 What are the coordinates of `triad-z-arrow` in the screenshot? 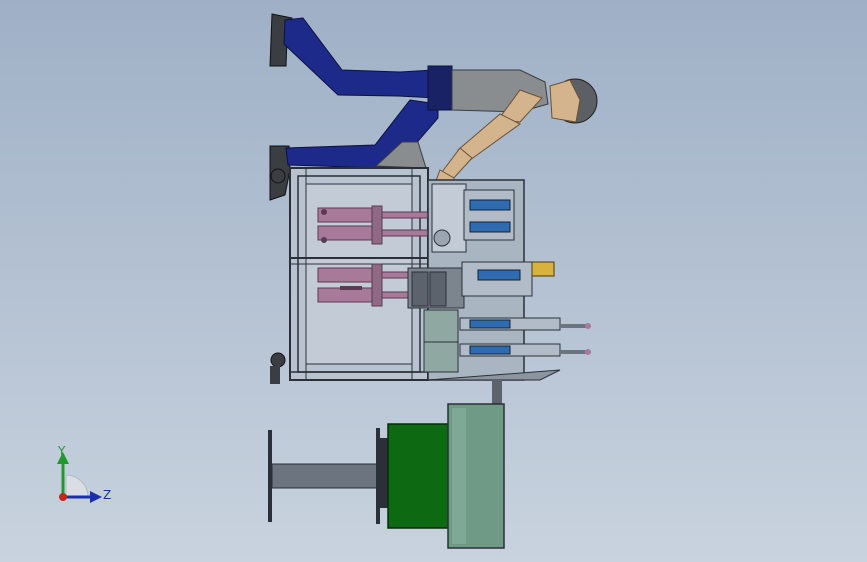 It's located at (96, 497).